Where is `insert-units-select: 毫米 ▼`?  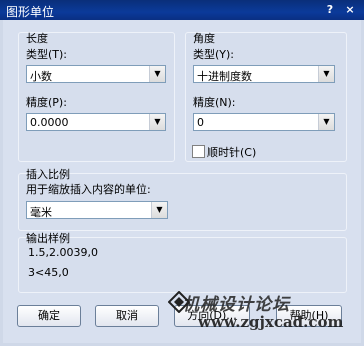
insert-units-select: 毫米 ▼ is located at coordinates (97, 210).